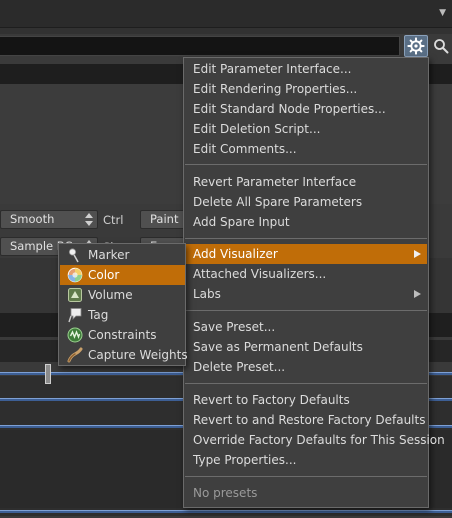 The height and width of the screenshot is (518, 452). I want to click on volume-icon, so click(75, 295).